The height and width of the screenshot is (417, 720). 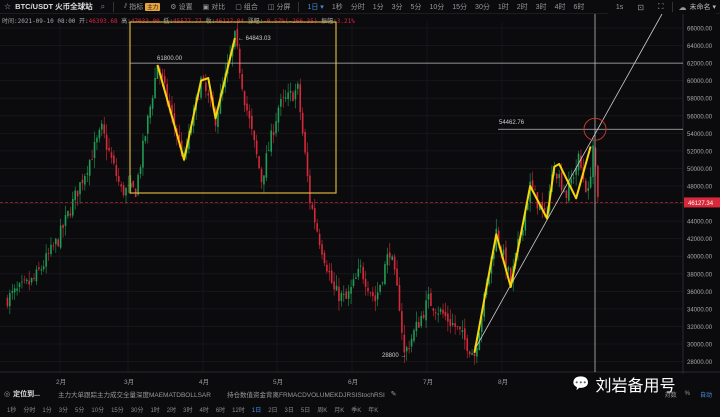 What do you see at coordinates (305, 409) in the screenshot?
I see `bottom-timeframe-17: 5日` at bounding box center [305, 409].